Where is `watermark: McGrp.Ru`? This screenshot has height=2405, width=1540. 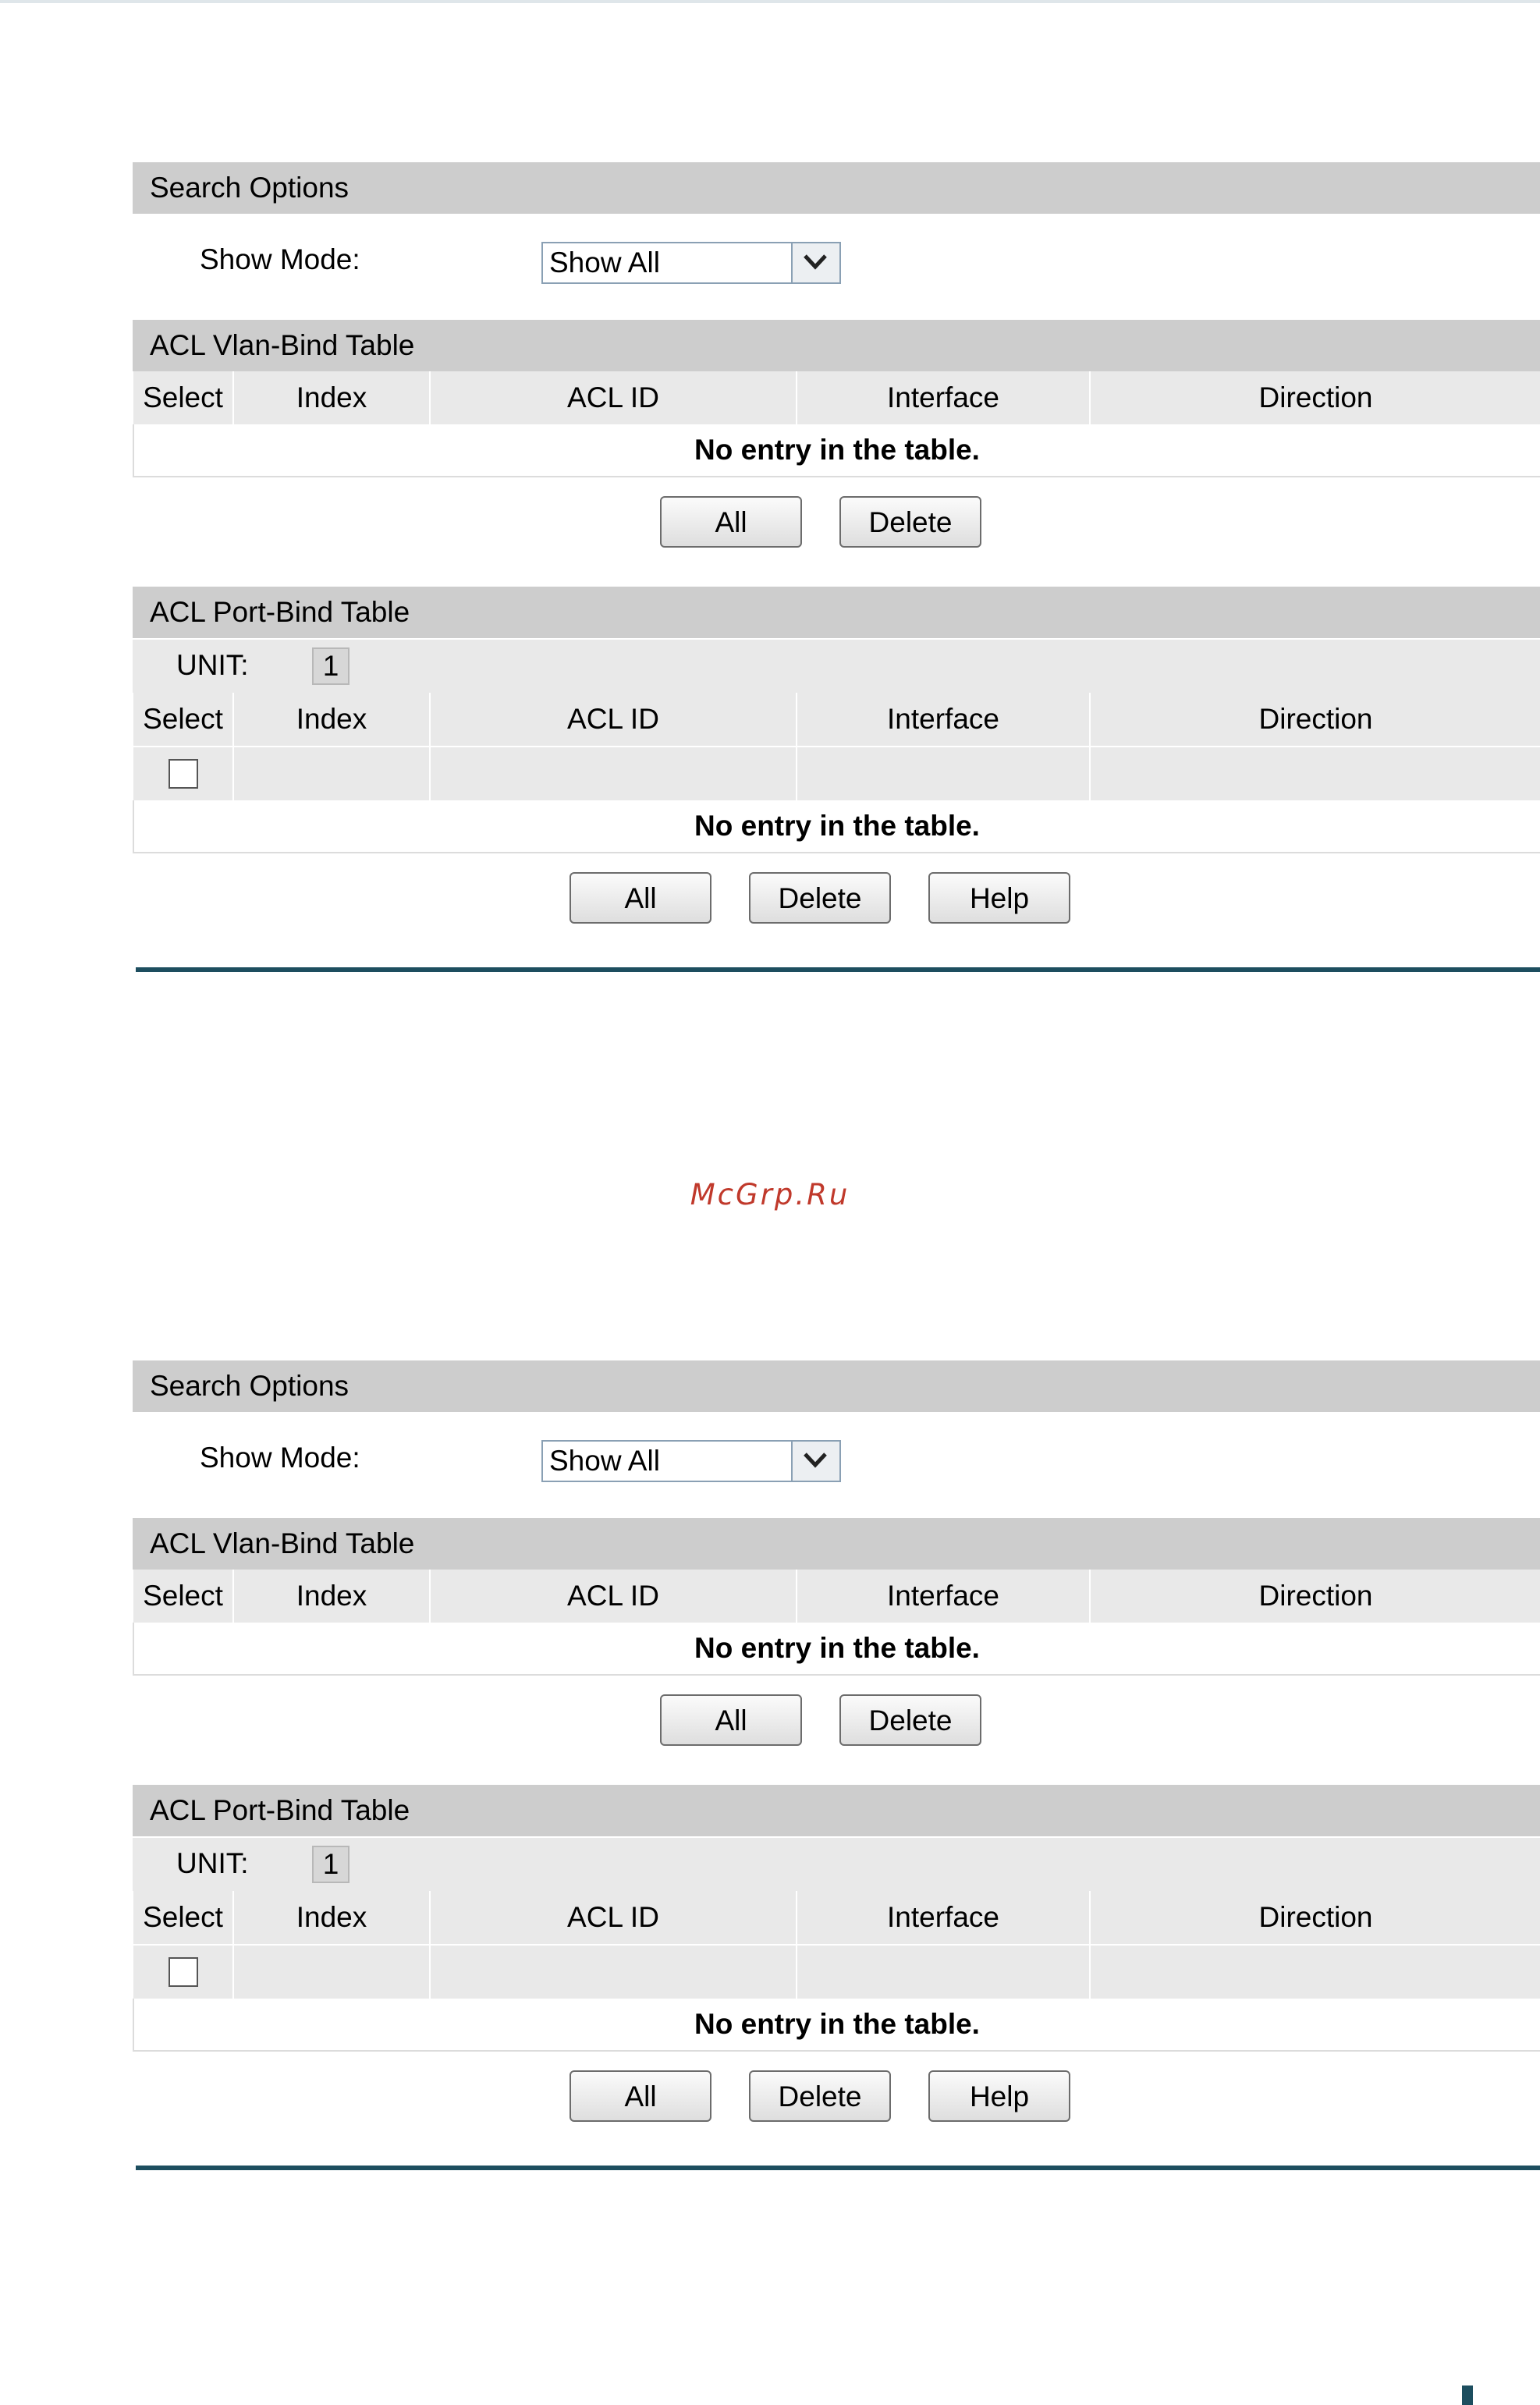
watermark: McGrp.Ru is located at coordinates (770, 1194).